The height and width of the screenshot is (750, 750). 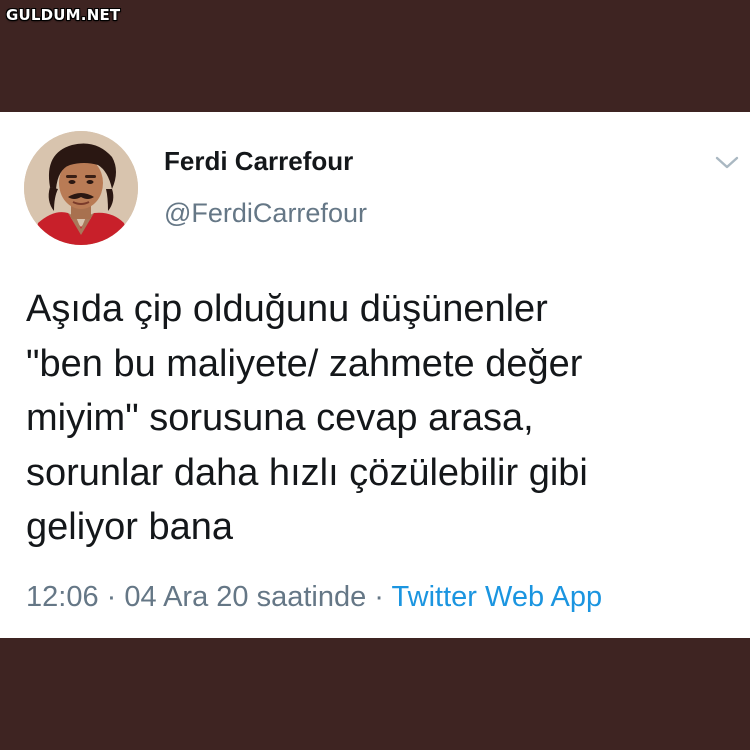 What do you see at coordinates (307, 472) in the screenshot?
I see `tweet-text-line: sorunlar daha hızlı çözülebilir gibi` at bounding box center [307, 472].